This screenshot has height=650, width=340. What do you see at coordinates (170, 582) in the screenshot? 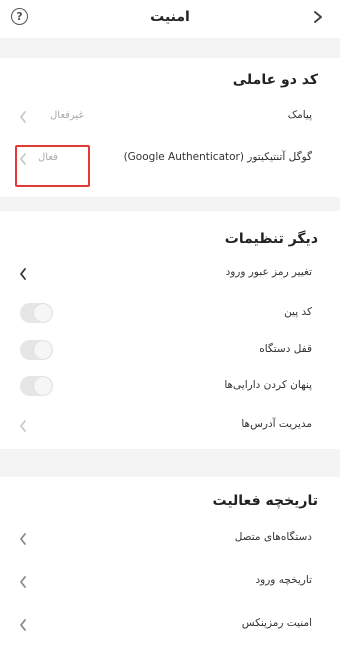
I see `login-history-row: تاریخچه ورود` at bounding box center [170, 582].